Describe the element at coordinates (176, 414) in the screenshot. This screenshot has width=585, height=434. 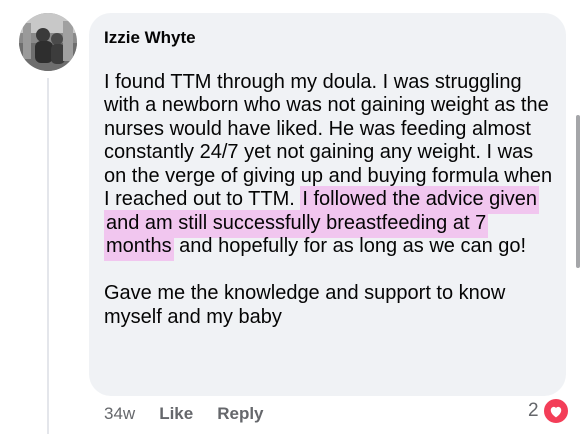
I see `like-button: Like` at that location.